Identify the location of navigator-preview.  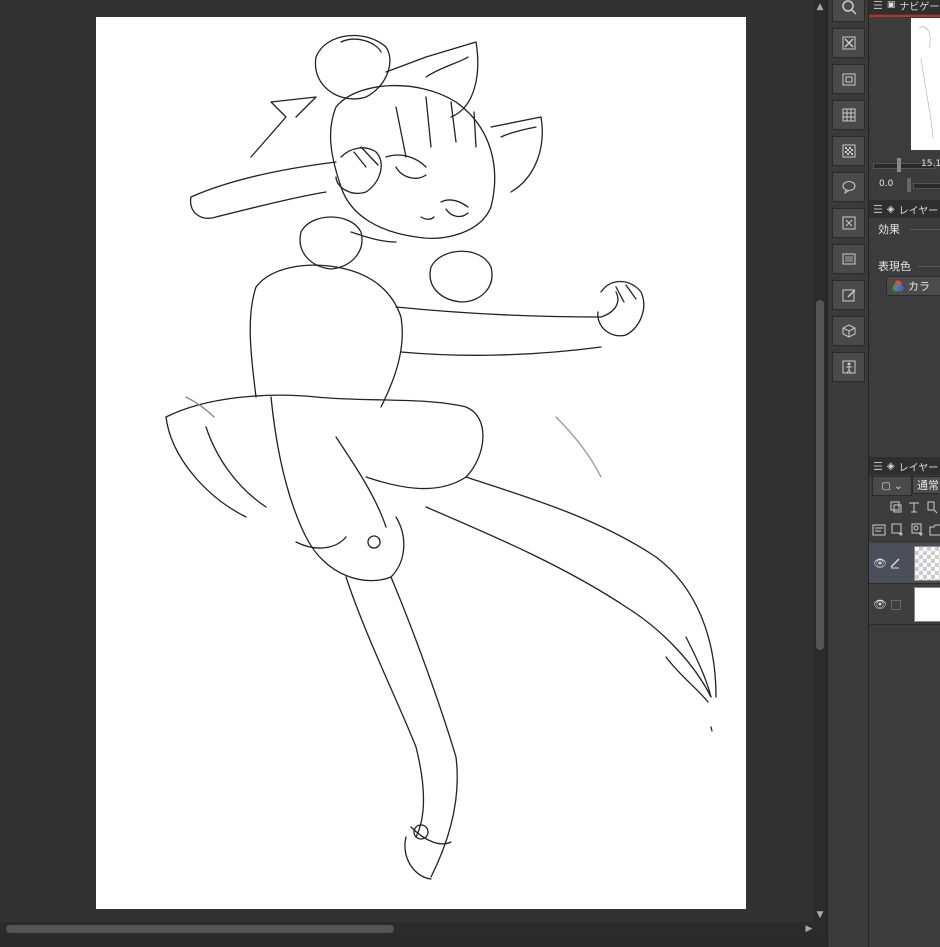
(925, 84).